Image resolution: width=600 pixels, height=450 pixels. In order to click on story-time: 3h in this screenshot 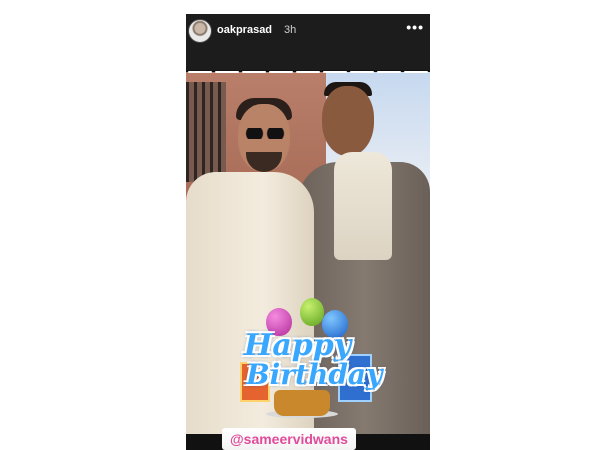, I will do `click(290, 30)`.